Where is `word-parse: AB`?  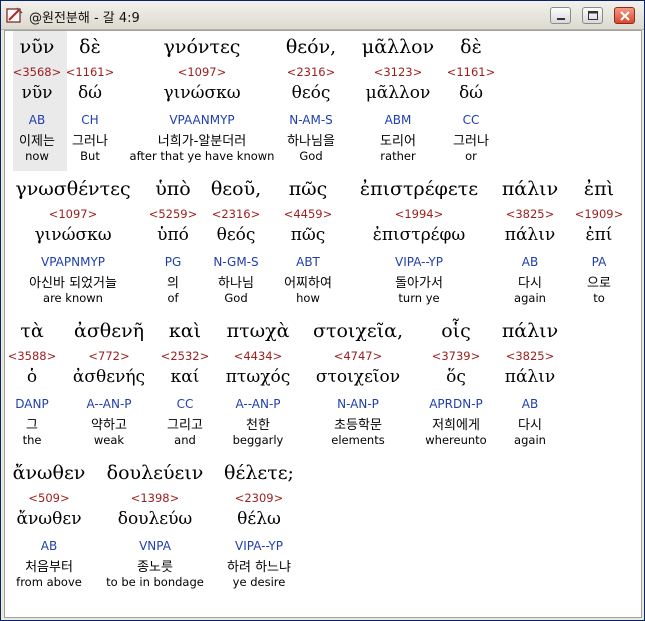 word-parse: AB is located at coordinates (530, 404).